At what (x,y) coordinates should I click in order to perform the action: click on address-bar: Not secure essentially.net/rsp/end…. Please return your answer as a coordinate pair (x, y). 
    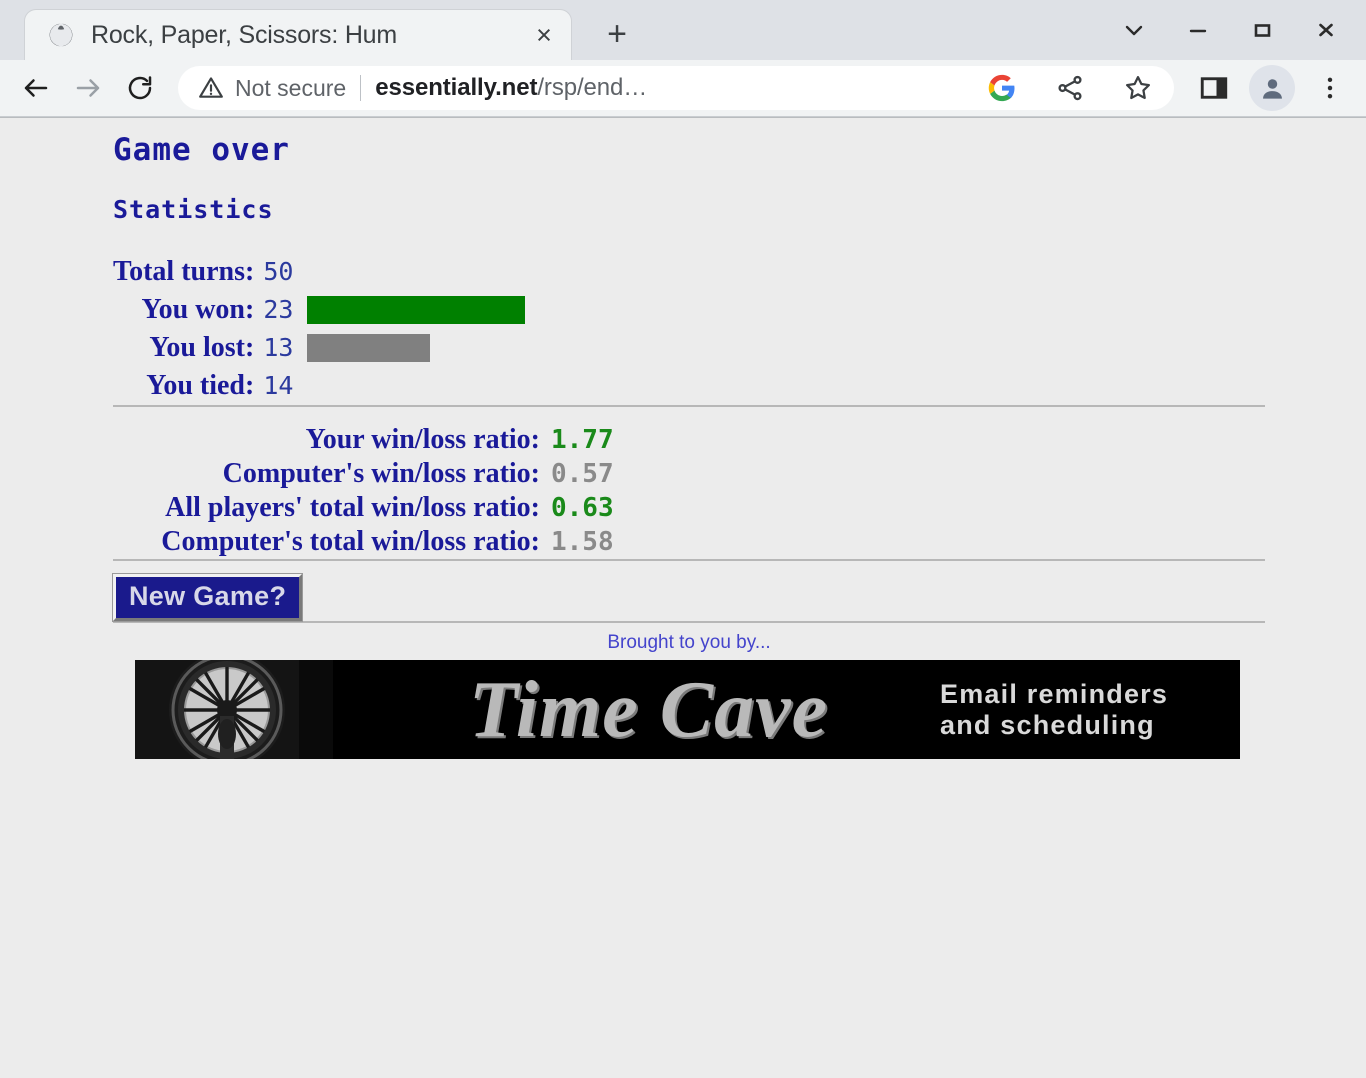
    Looking at the image, I should click on (676, 88).